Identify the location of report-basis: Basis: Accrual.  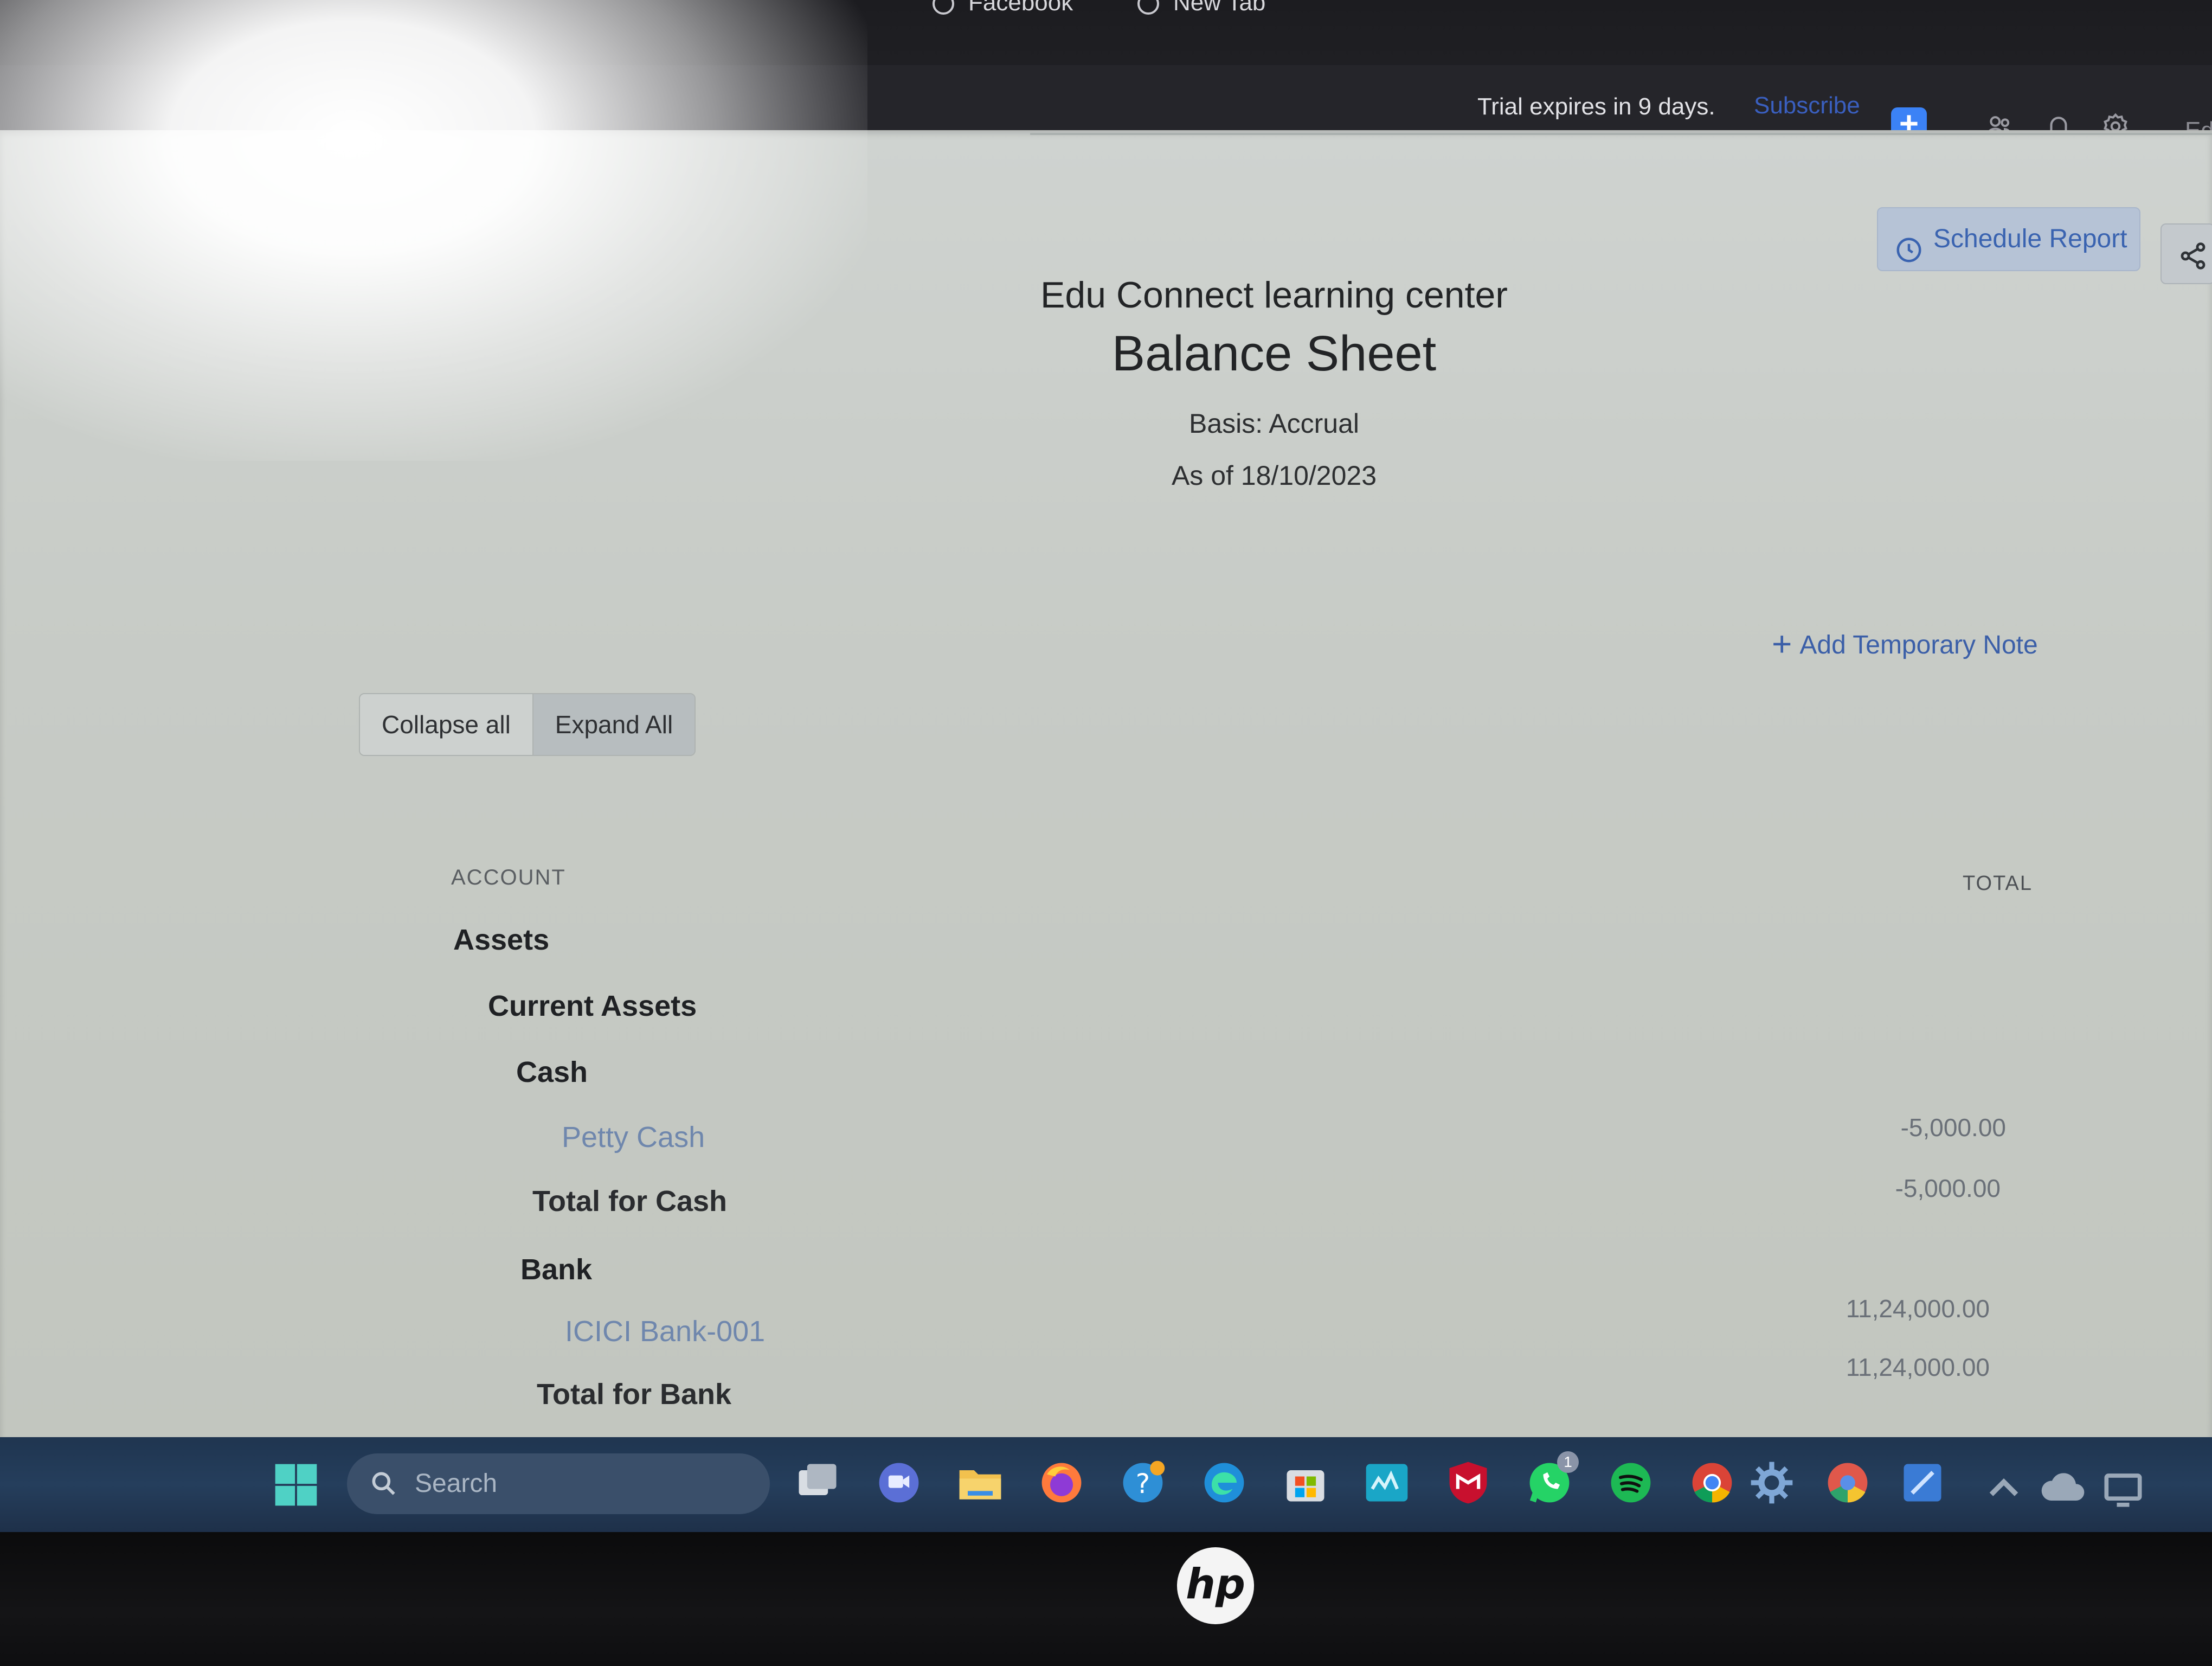
(1273, 423).